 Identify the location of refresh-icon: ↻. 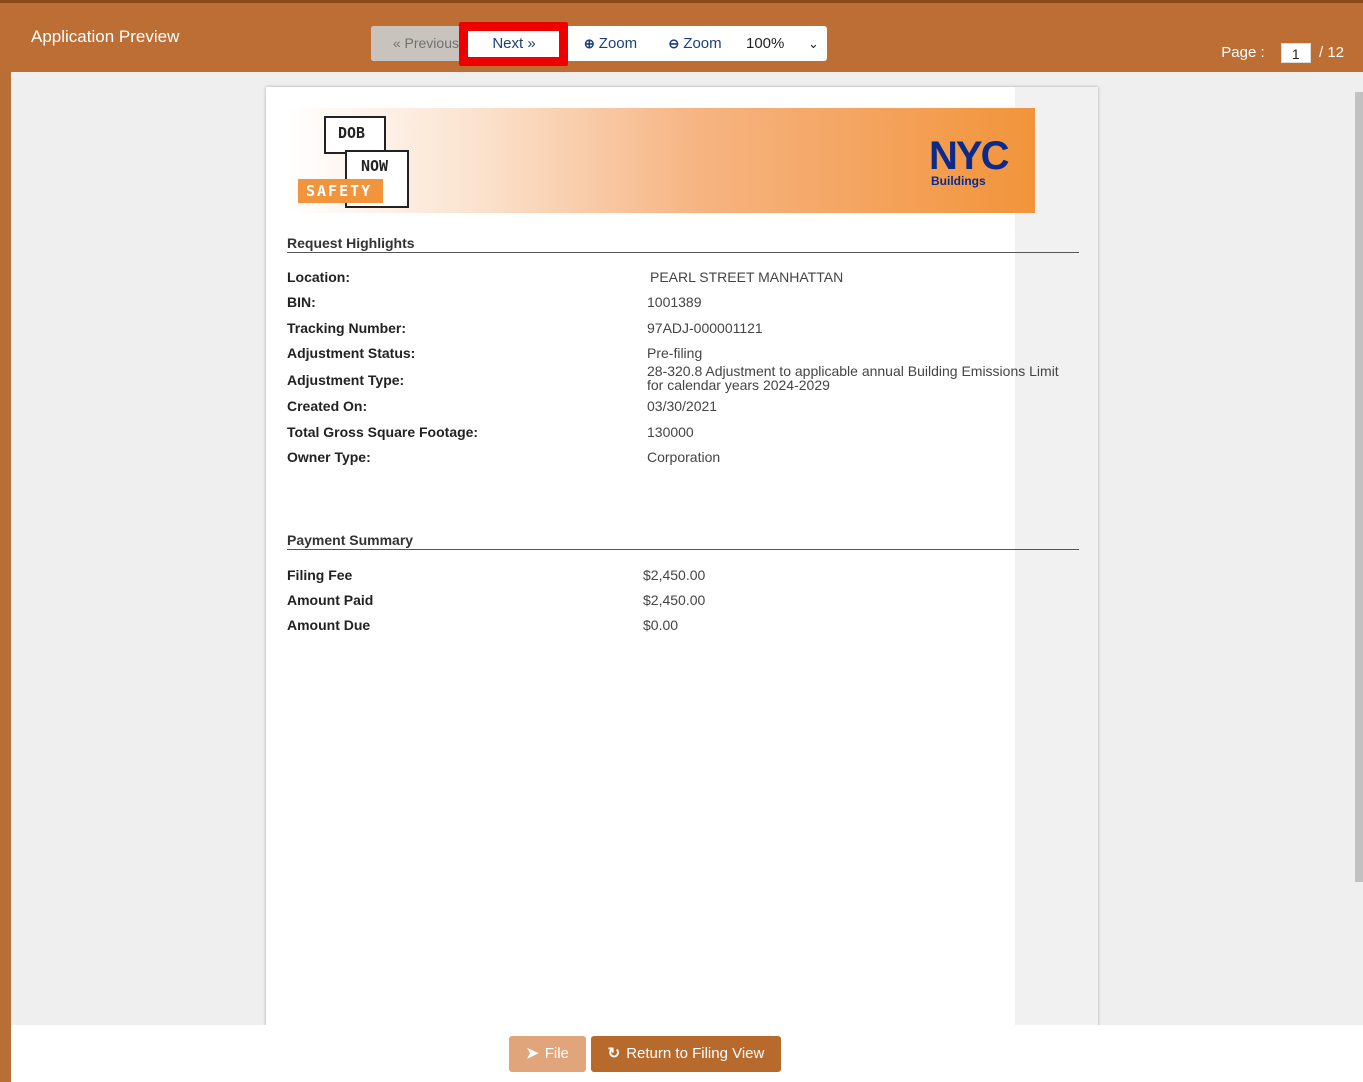
(614, 1053).